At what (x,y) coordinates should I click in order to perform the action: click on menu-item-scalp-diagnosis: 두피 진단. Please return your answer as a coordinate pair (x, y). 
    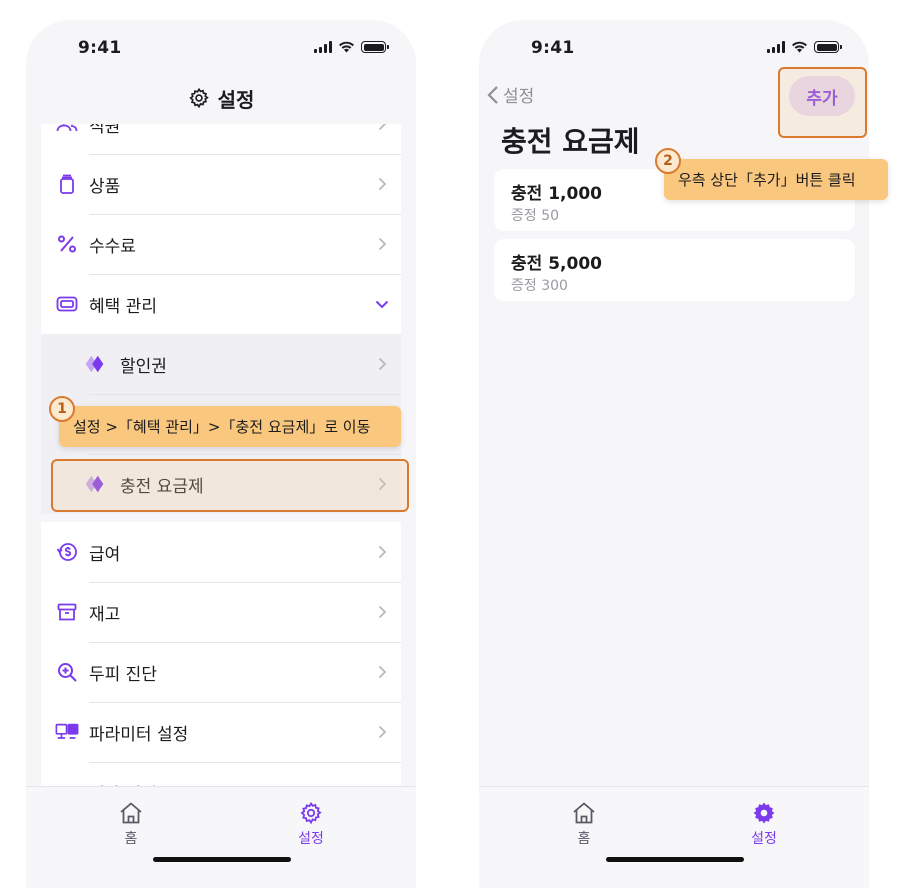
    Looking at the image, I should click on (221, 672).